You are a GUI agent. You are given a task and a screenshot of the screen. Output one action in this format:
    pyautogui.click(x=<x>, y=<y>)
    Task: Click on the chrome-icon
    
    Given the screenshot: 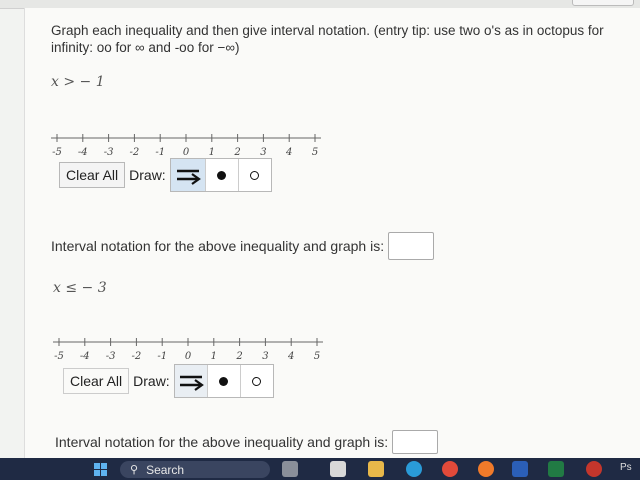 What is the action you would take?
    pyautogui.click(x=450, y=469)
    